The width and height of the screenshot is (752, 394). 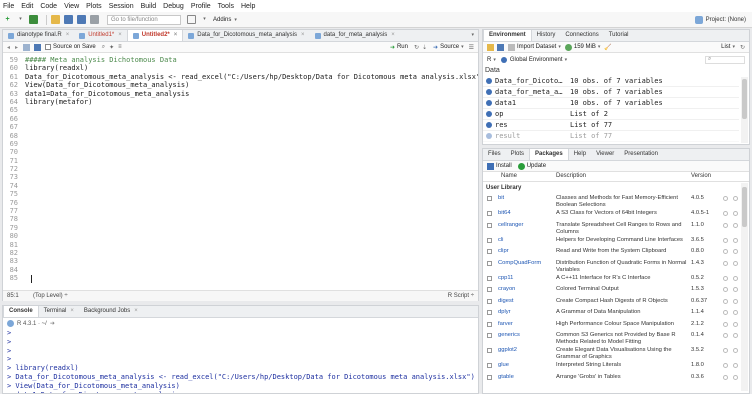 What do you see at coordinates (504, 166) in the screenshot?
I see `install-button: Install` at bounding box center [504, 166].